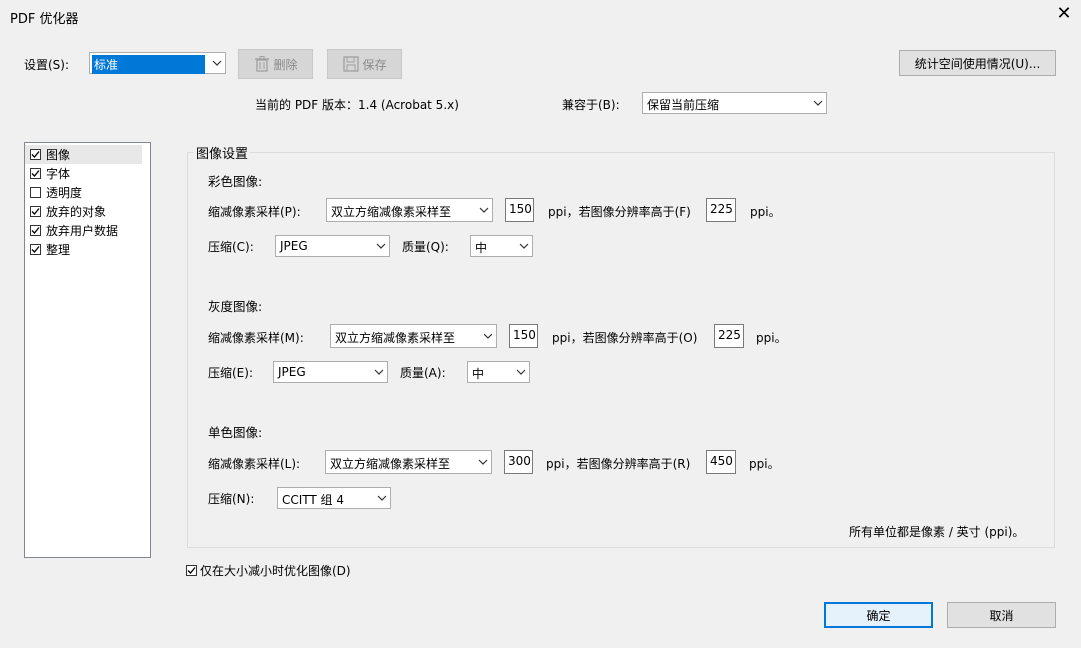  I want to click on ok-button: 确定, so click(878, 615).